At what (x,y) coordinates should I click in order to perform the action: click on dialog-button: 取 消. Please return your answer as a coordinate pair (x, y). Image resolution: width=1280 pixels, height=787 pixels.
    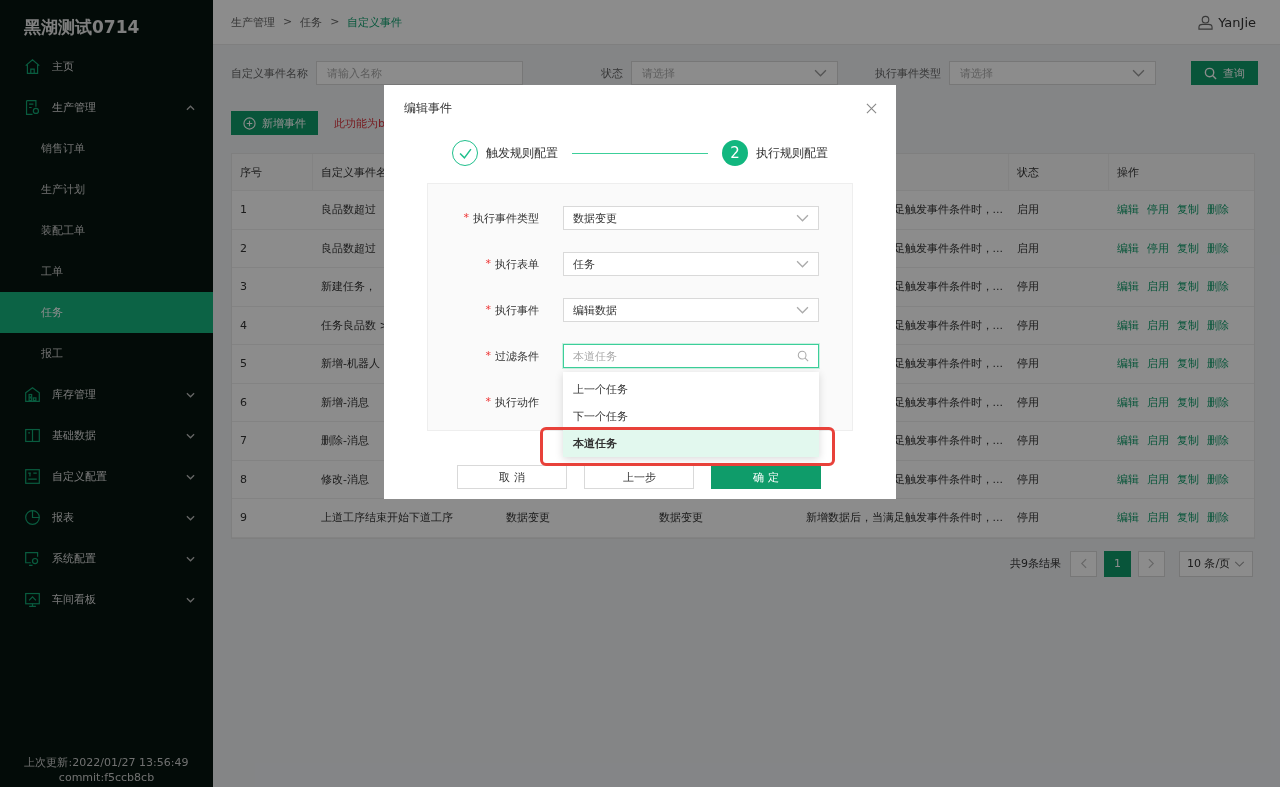
    Looking at the image, I should click on (512, 477).